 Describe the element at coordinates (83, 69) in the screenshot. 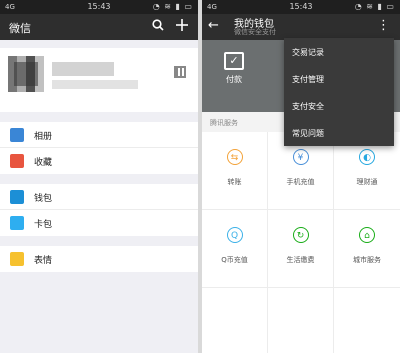

I see `nickname-redacted` at that location.